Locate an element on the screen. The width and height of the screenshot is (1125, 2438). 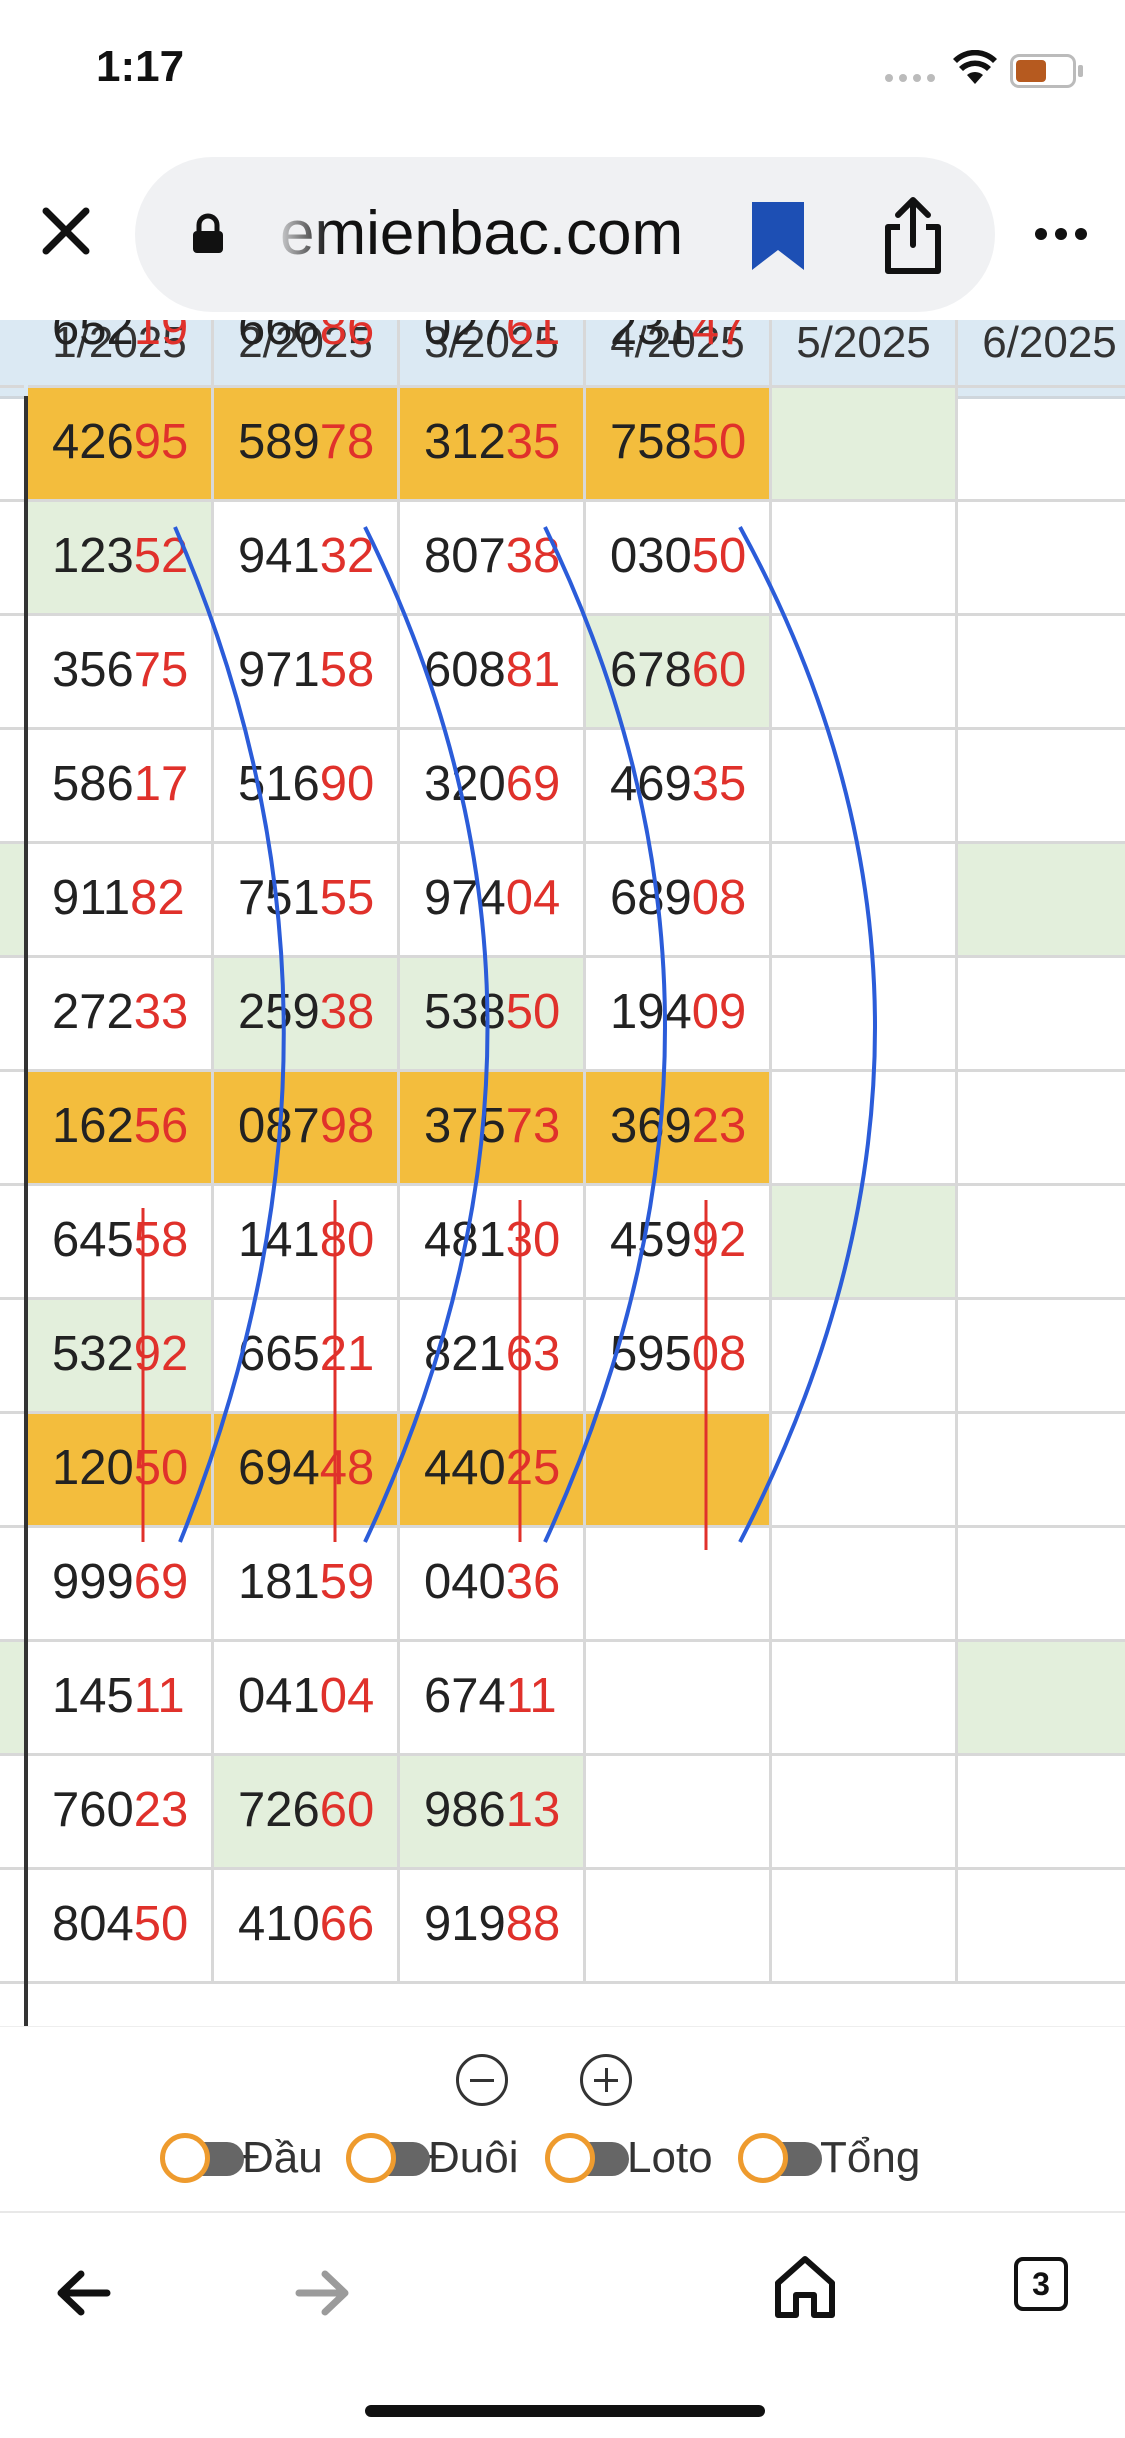
status-time: 1:17 is located at coordinates (140, 66).